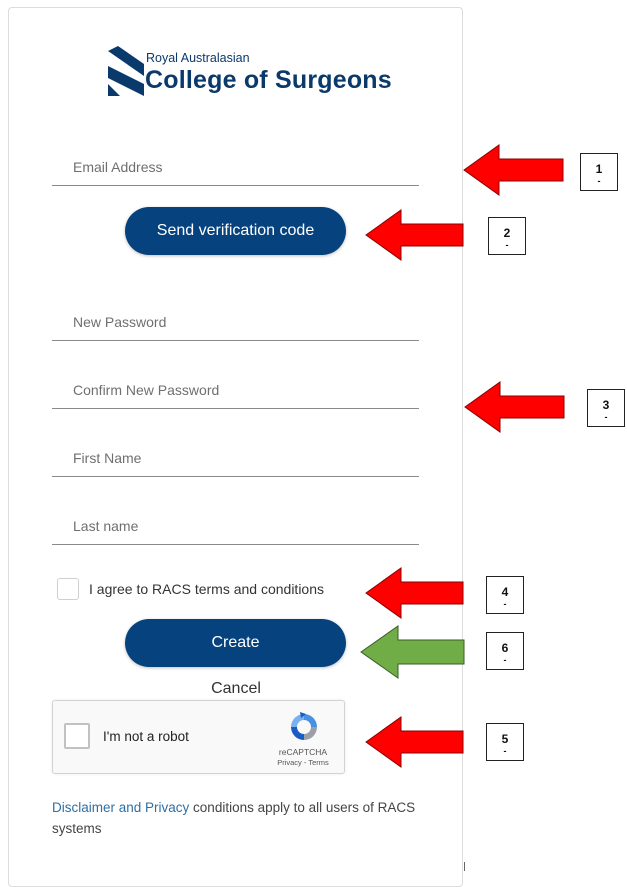 This screenshot has height=887, width=627. What do you see at coordinates (505, 592) in the screenshot?
I see `annotation-number: 4` at bounding box center [505, 592].